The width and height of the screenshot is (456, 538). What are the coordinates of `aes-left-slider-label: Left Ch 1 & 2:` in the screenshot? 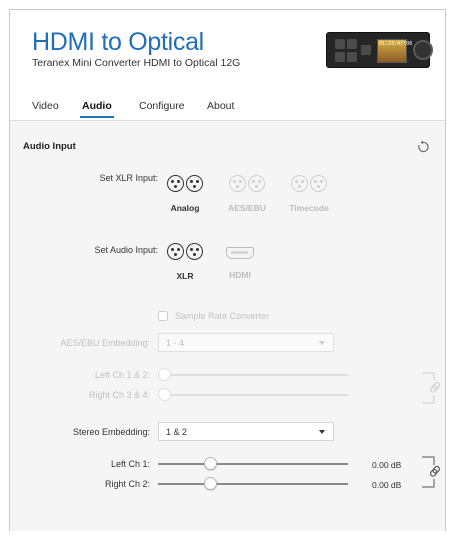 It's located at (122, 375).